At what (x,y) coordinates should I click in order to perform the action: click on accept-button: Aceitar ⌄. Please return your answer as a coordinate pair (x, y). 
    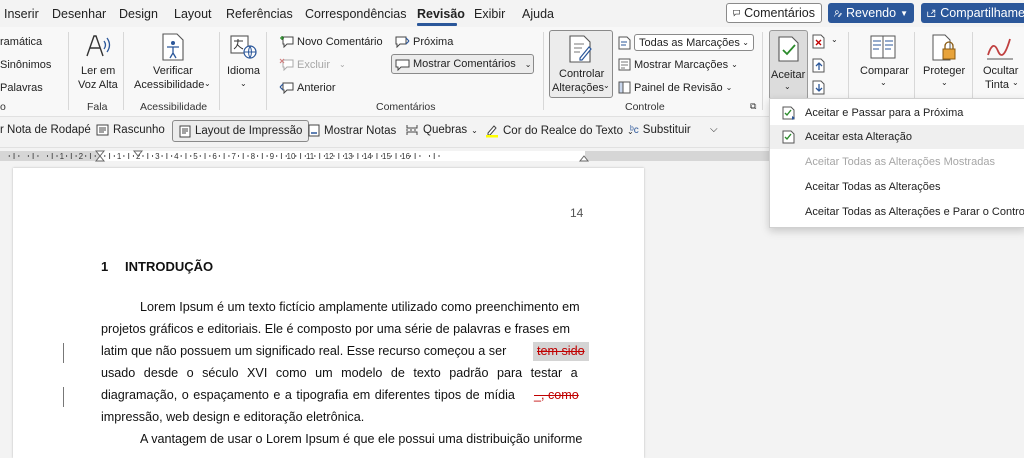
    Looking at the image, I should click on (788, 65).